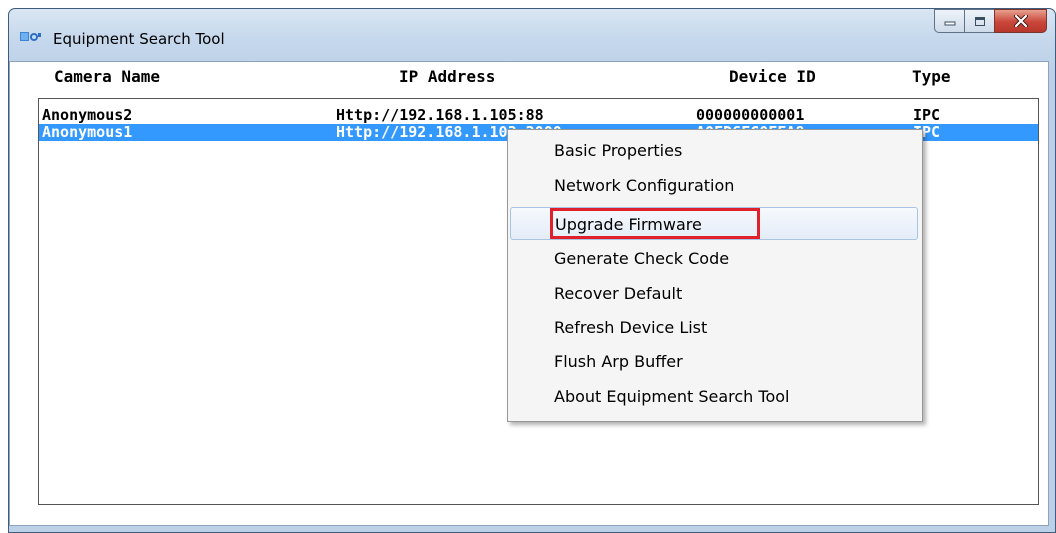  I want to click on menu-item-label: Generate Check Code, so click(642, 258).